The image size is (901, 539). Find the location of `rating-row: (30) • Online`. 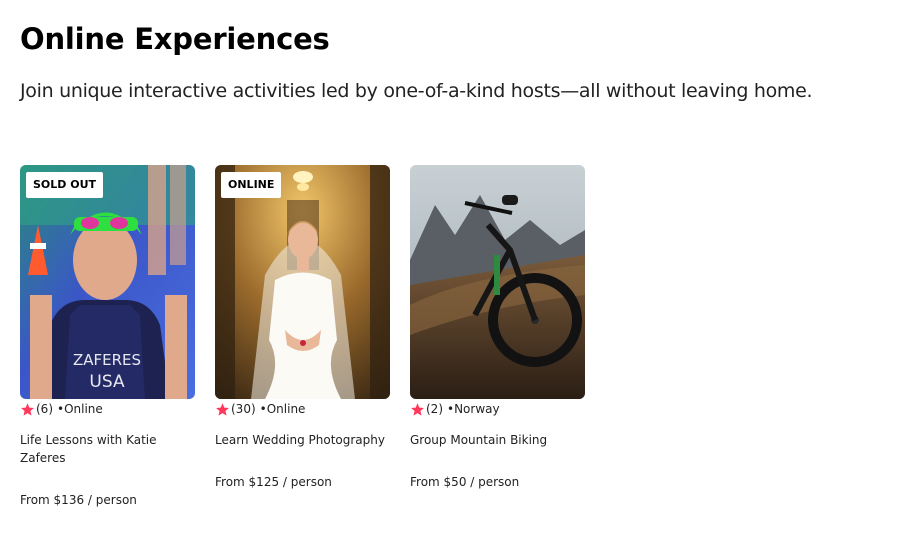

rating-row: (30) • Online is located at coordinates (302, 409).